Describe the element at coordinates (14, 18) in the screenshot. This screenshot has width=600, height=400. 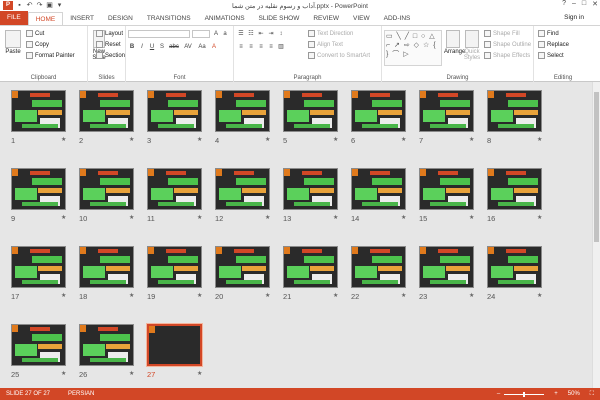
I see `tab-file: FILE` at that location.